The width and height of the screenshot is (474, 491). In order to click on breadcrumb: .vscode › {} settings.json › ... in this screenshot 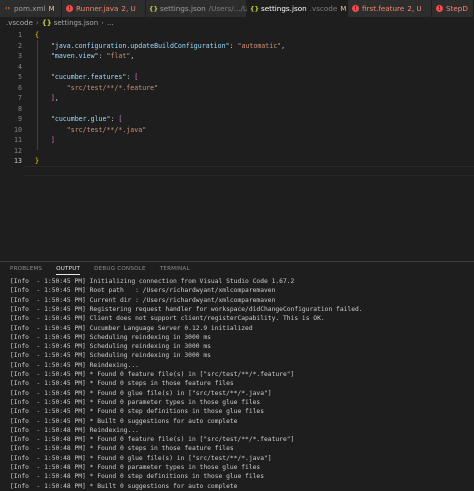, I will do `click(237, 23)`.